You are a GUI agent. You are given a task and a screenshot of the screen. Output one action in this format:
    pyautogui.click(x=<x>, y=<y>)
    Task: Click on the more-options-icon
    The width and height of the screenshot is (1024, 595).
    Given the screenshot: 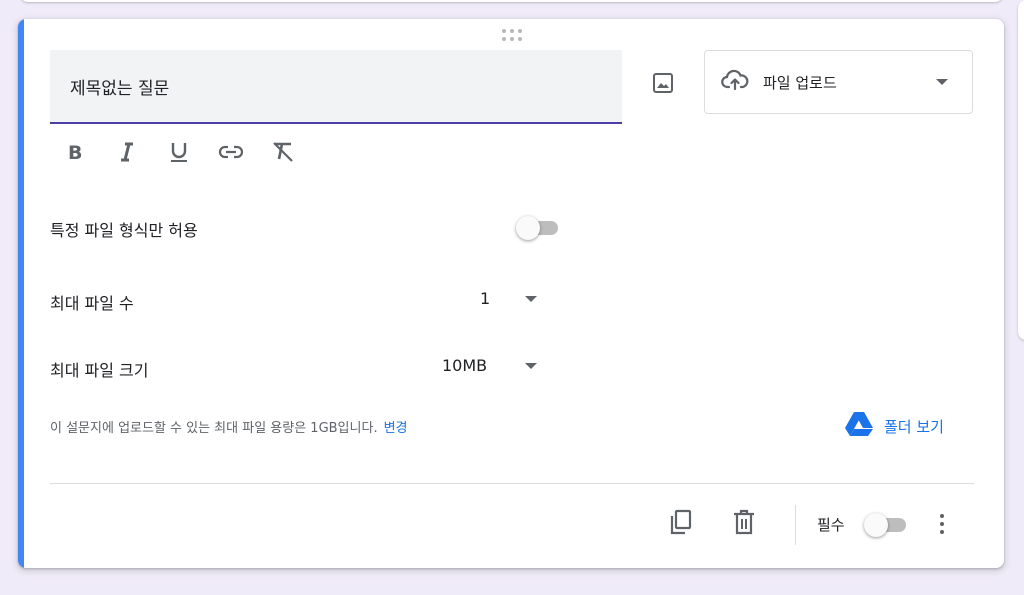 What is the action you would take?
    pyautogui.click(x=942, y=524)
    